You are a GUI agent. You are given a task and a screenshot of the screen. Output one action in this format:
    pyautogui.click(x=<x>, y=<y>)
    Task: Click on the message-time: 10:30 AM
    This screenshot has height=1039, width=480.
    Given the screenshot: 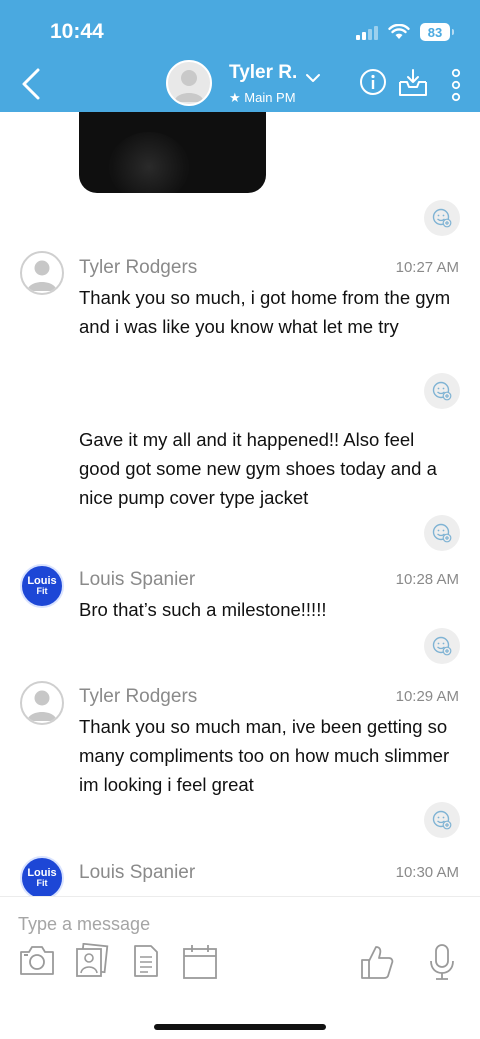 What is the action you would take?
    pyautogui.click(x=427, y=872)
    